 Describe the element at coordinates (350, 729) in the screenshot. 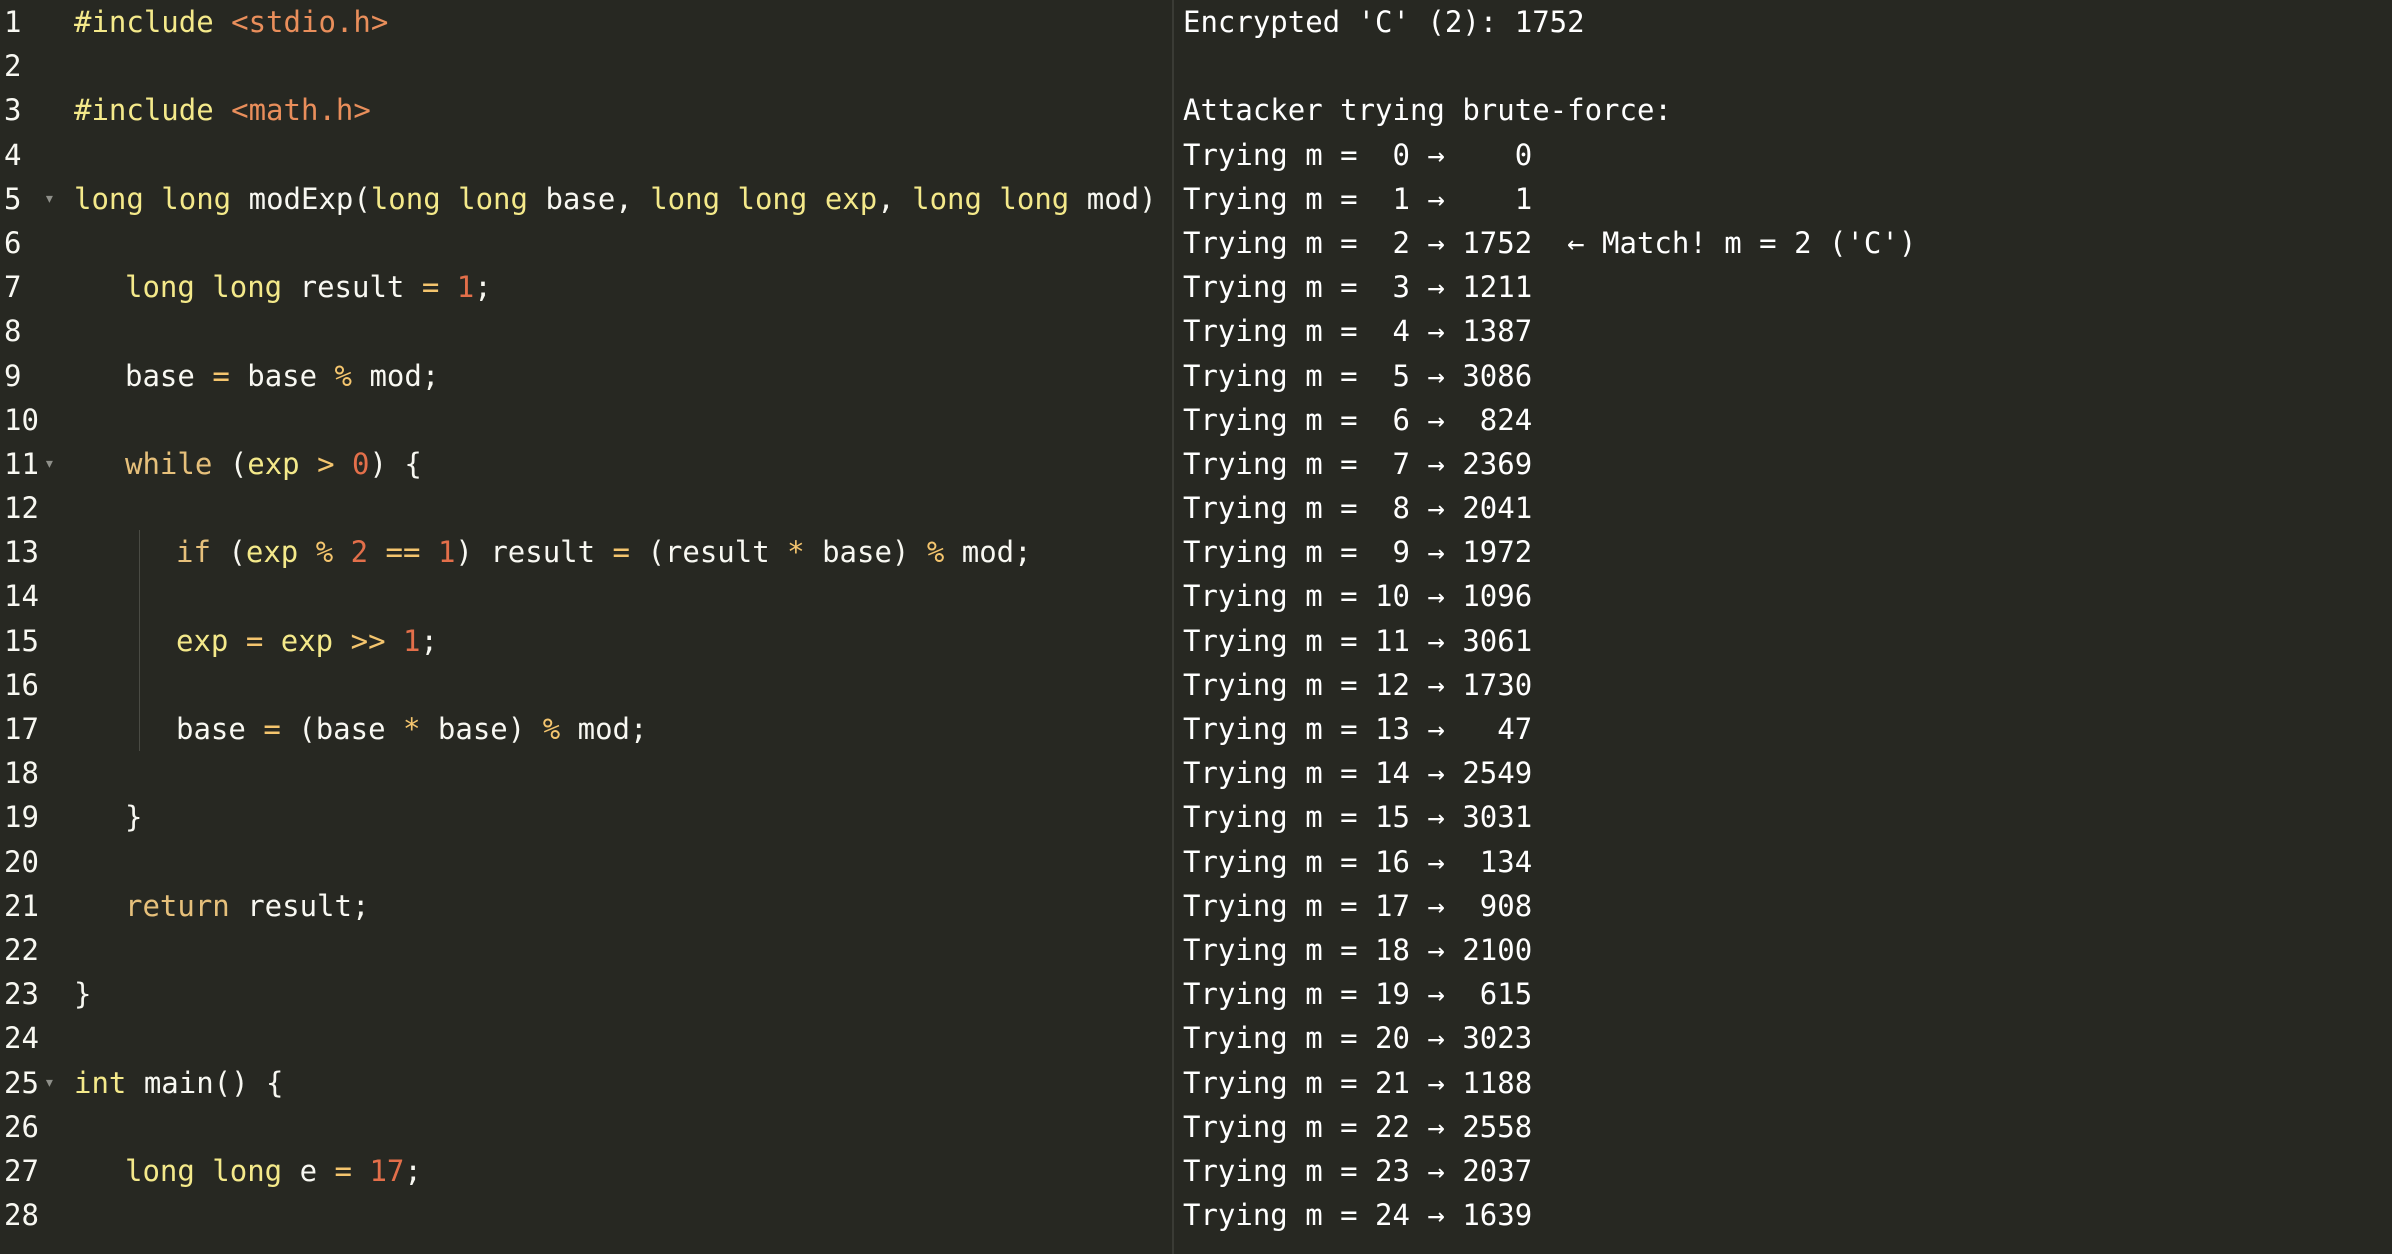

I see `code-token: (base` at that location.